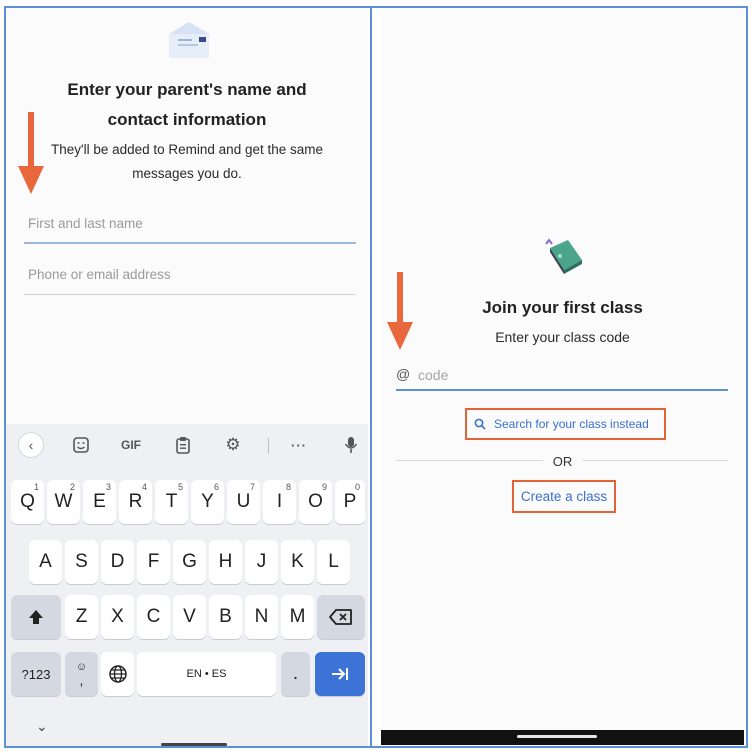 Image resolution: width=752 pixels, height=753 pixels. Describe the element at coordinates (187, 119) in the screenshot. I see `page-title-line2: contact information` at that location.